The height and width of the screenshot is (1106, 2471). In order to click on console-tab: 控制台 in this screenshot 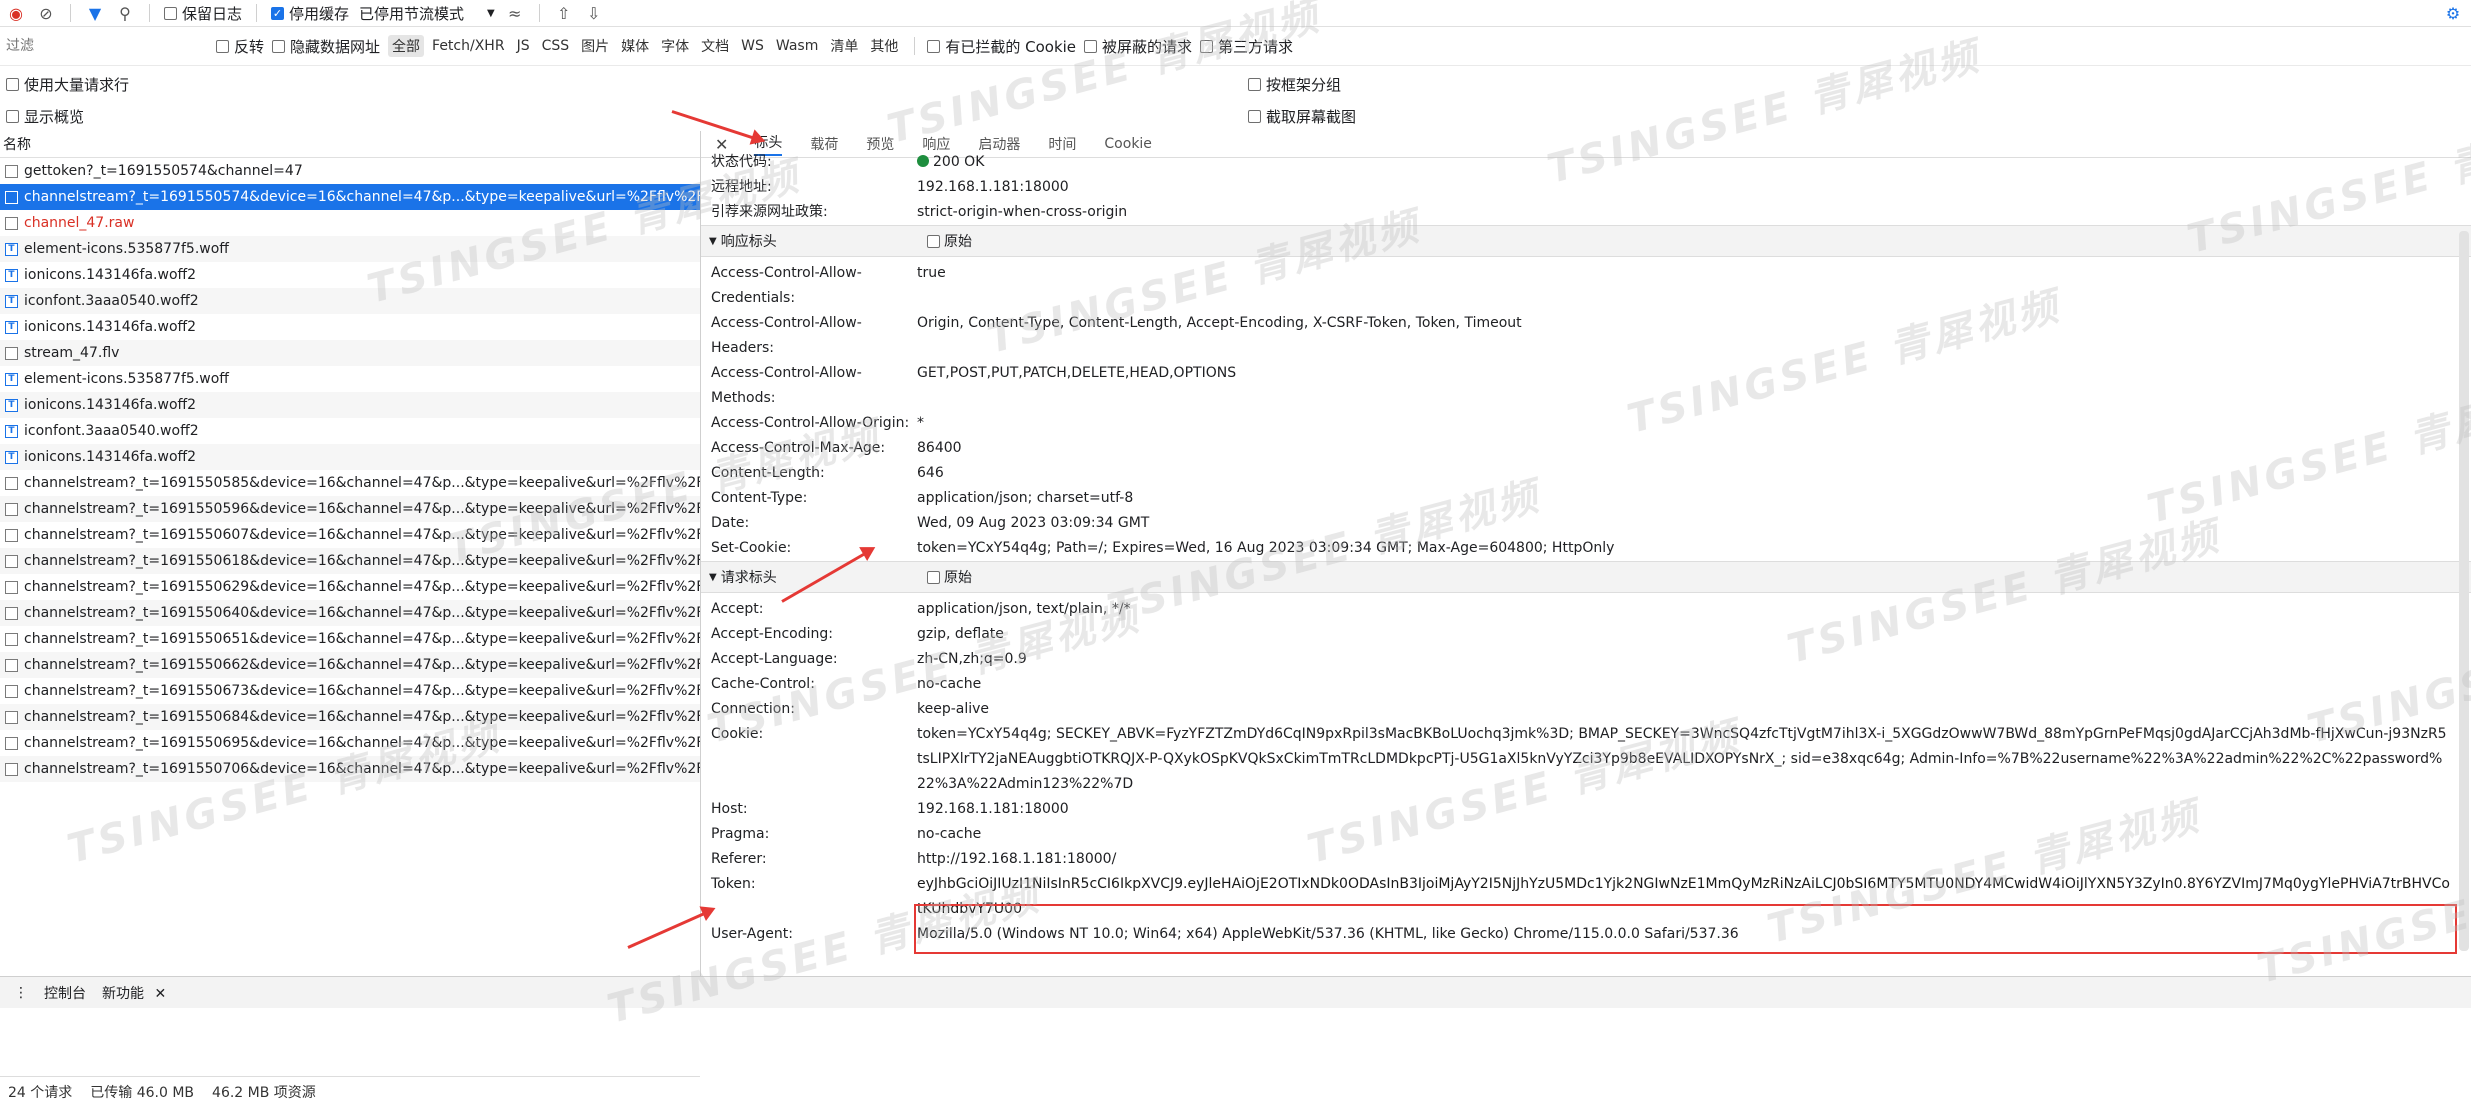, I will do `click(65, 993)`.